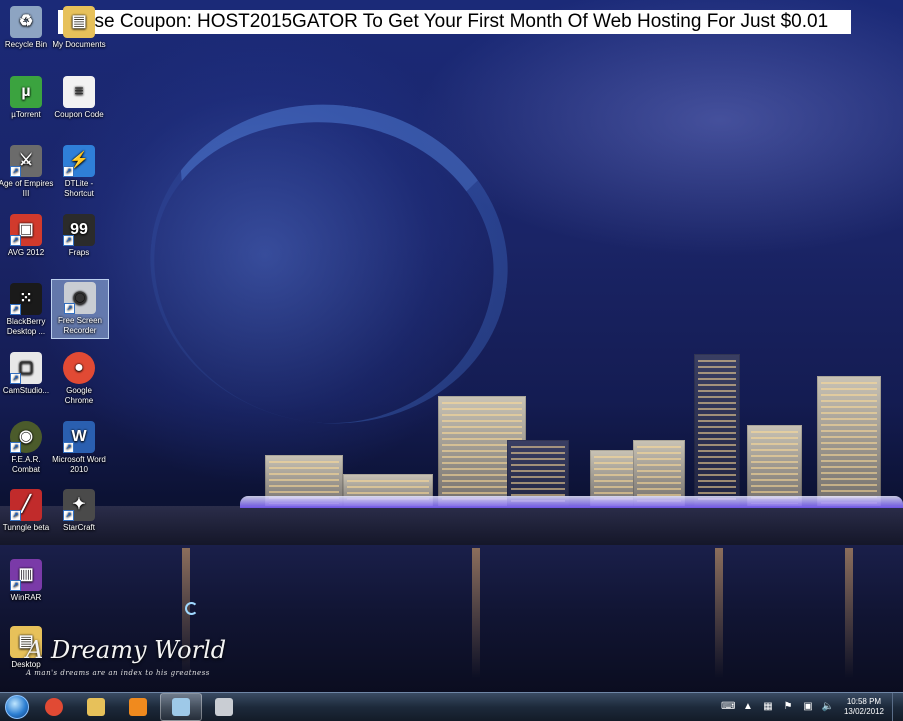 The image size is (903, 721). What do you see at coordinates (79, 505) in the screenshot?
I see `starcraft-icon: ✦ ↗` at bounding box center [79, 505].